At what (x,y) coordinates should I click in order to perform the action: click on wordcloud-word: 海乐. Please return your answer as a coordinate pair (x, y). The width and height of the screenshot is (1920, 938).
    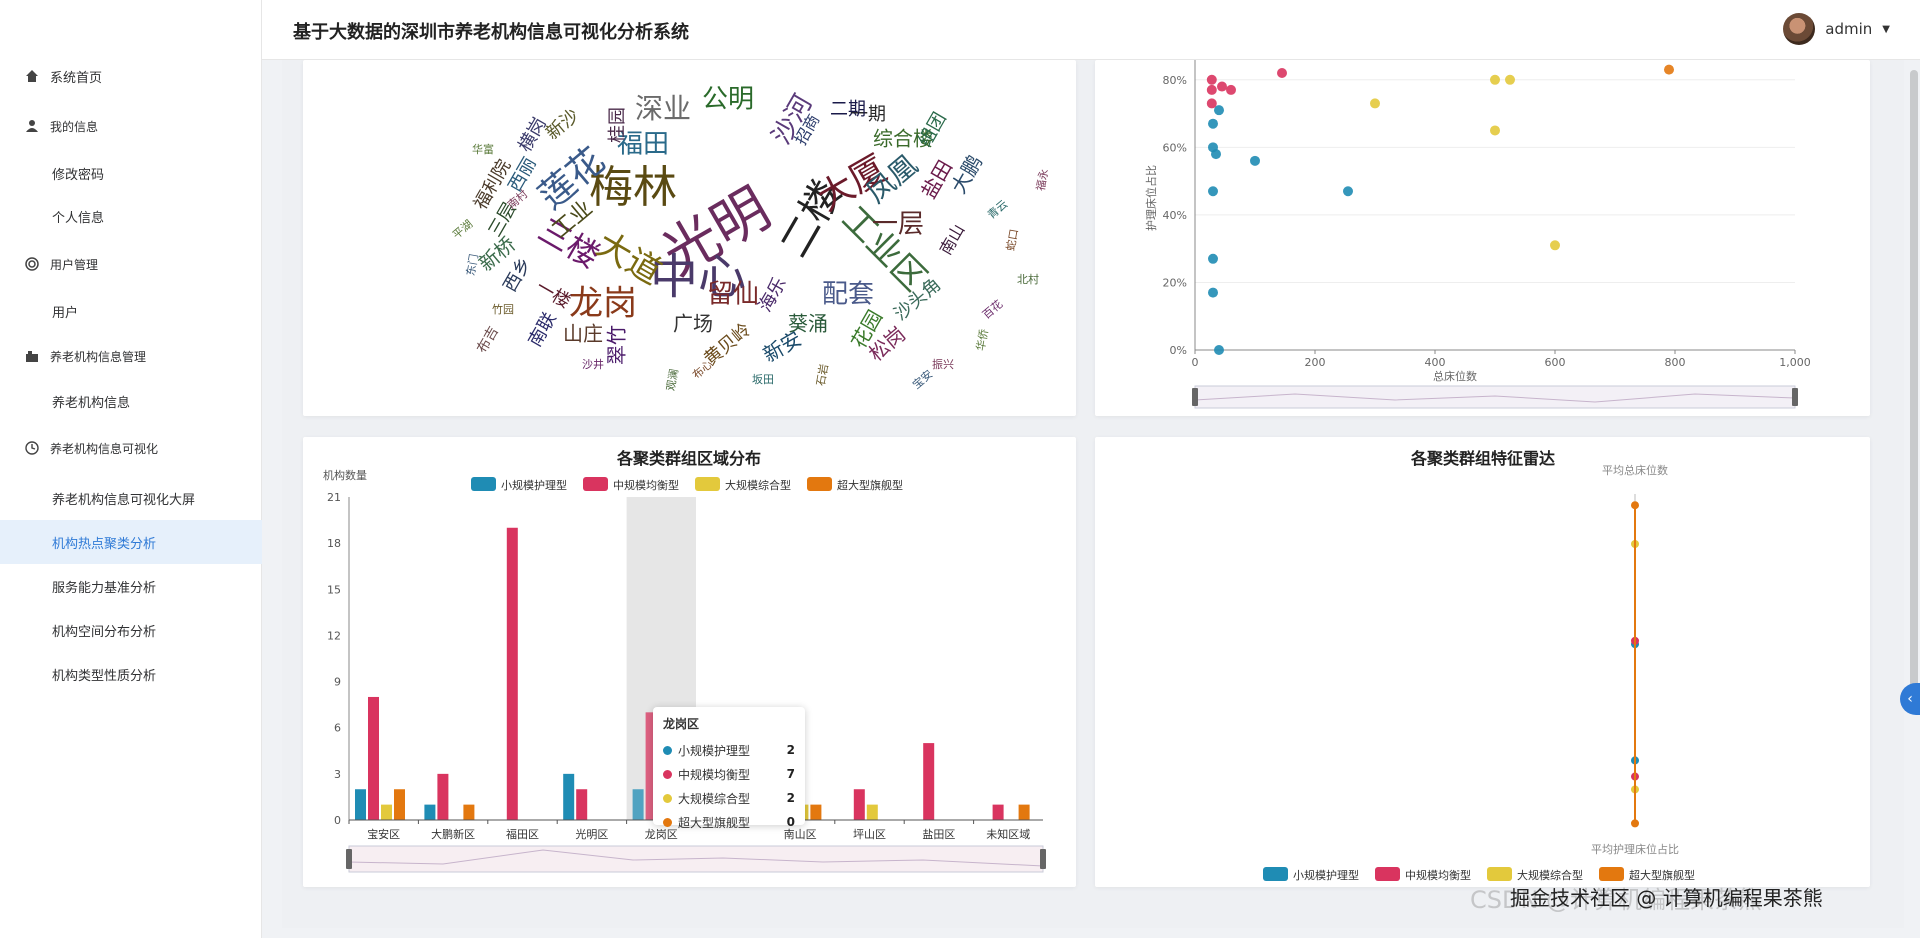
    Looking at the image, I should click on (772, 295).